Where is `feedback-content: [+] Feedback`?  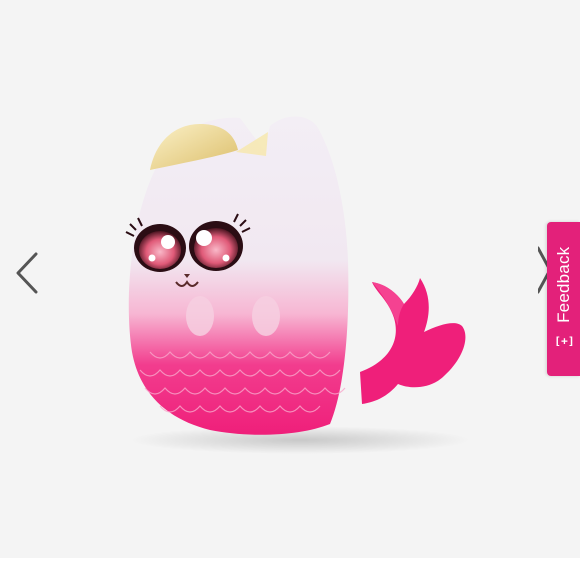
feedback-content: [+] Feedback is located at coordinates (563, 299).